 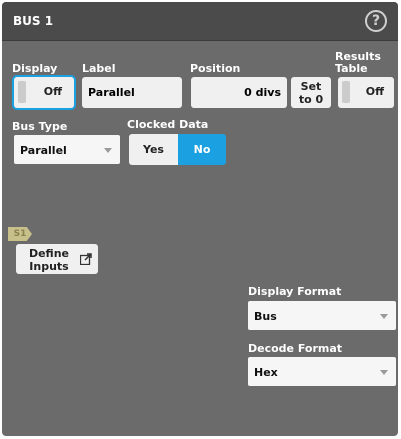 I want to click on define-inputs-line1: Define, so click(x=49, y=253).